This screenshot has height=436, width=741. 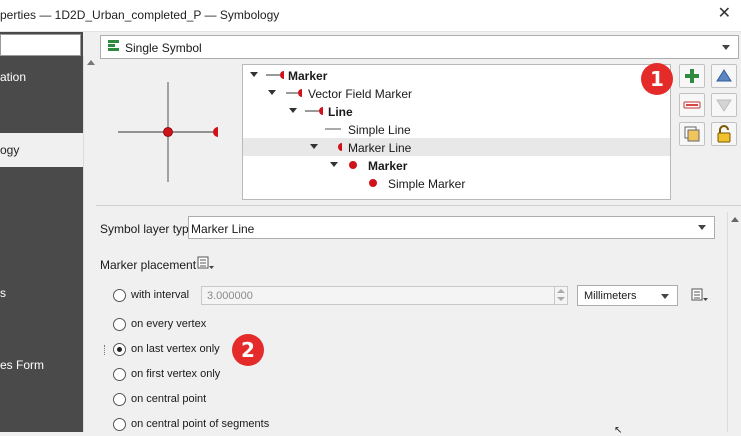 I want to click on on-central-point-of-segments-radio, so click(x=119, y=424).